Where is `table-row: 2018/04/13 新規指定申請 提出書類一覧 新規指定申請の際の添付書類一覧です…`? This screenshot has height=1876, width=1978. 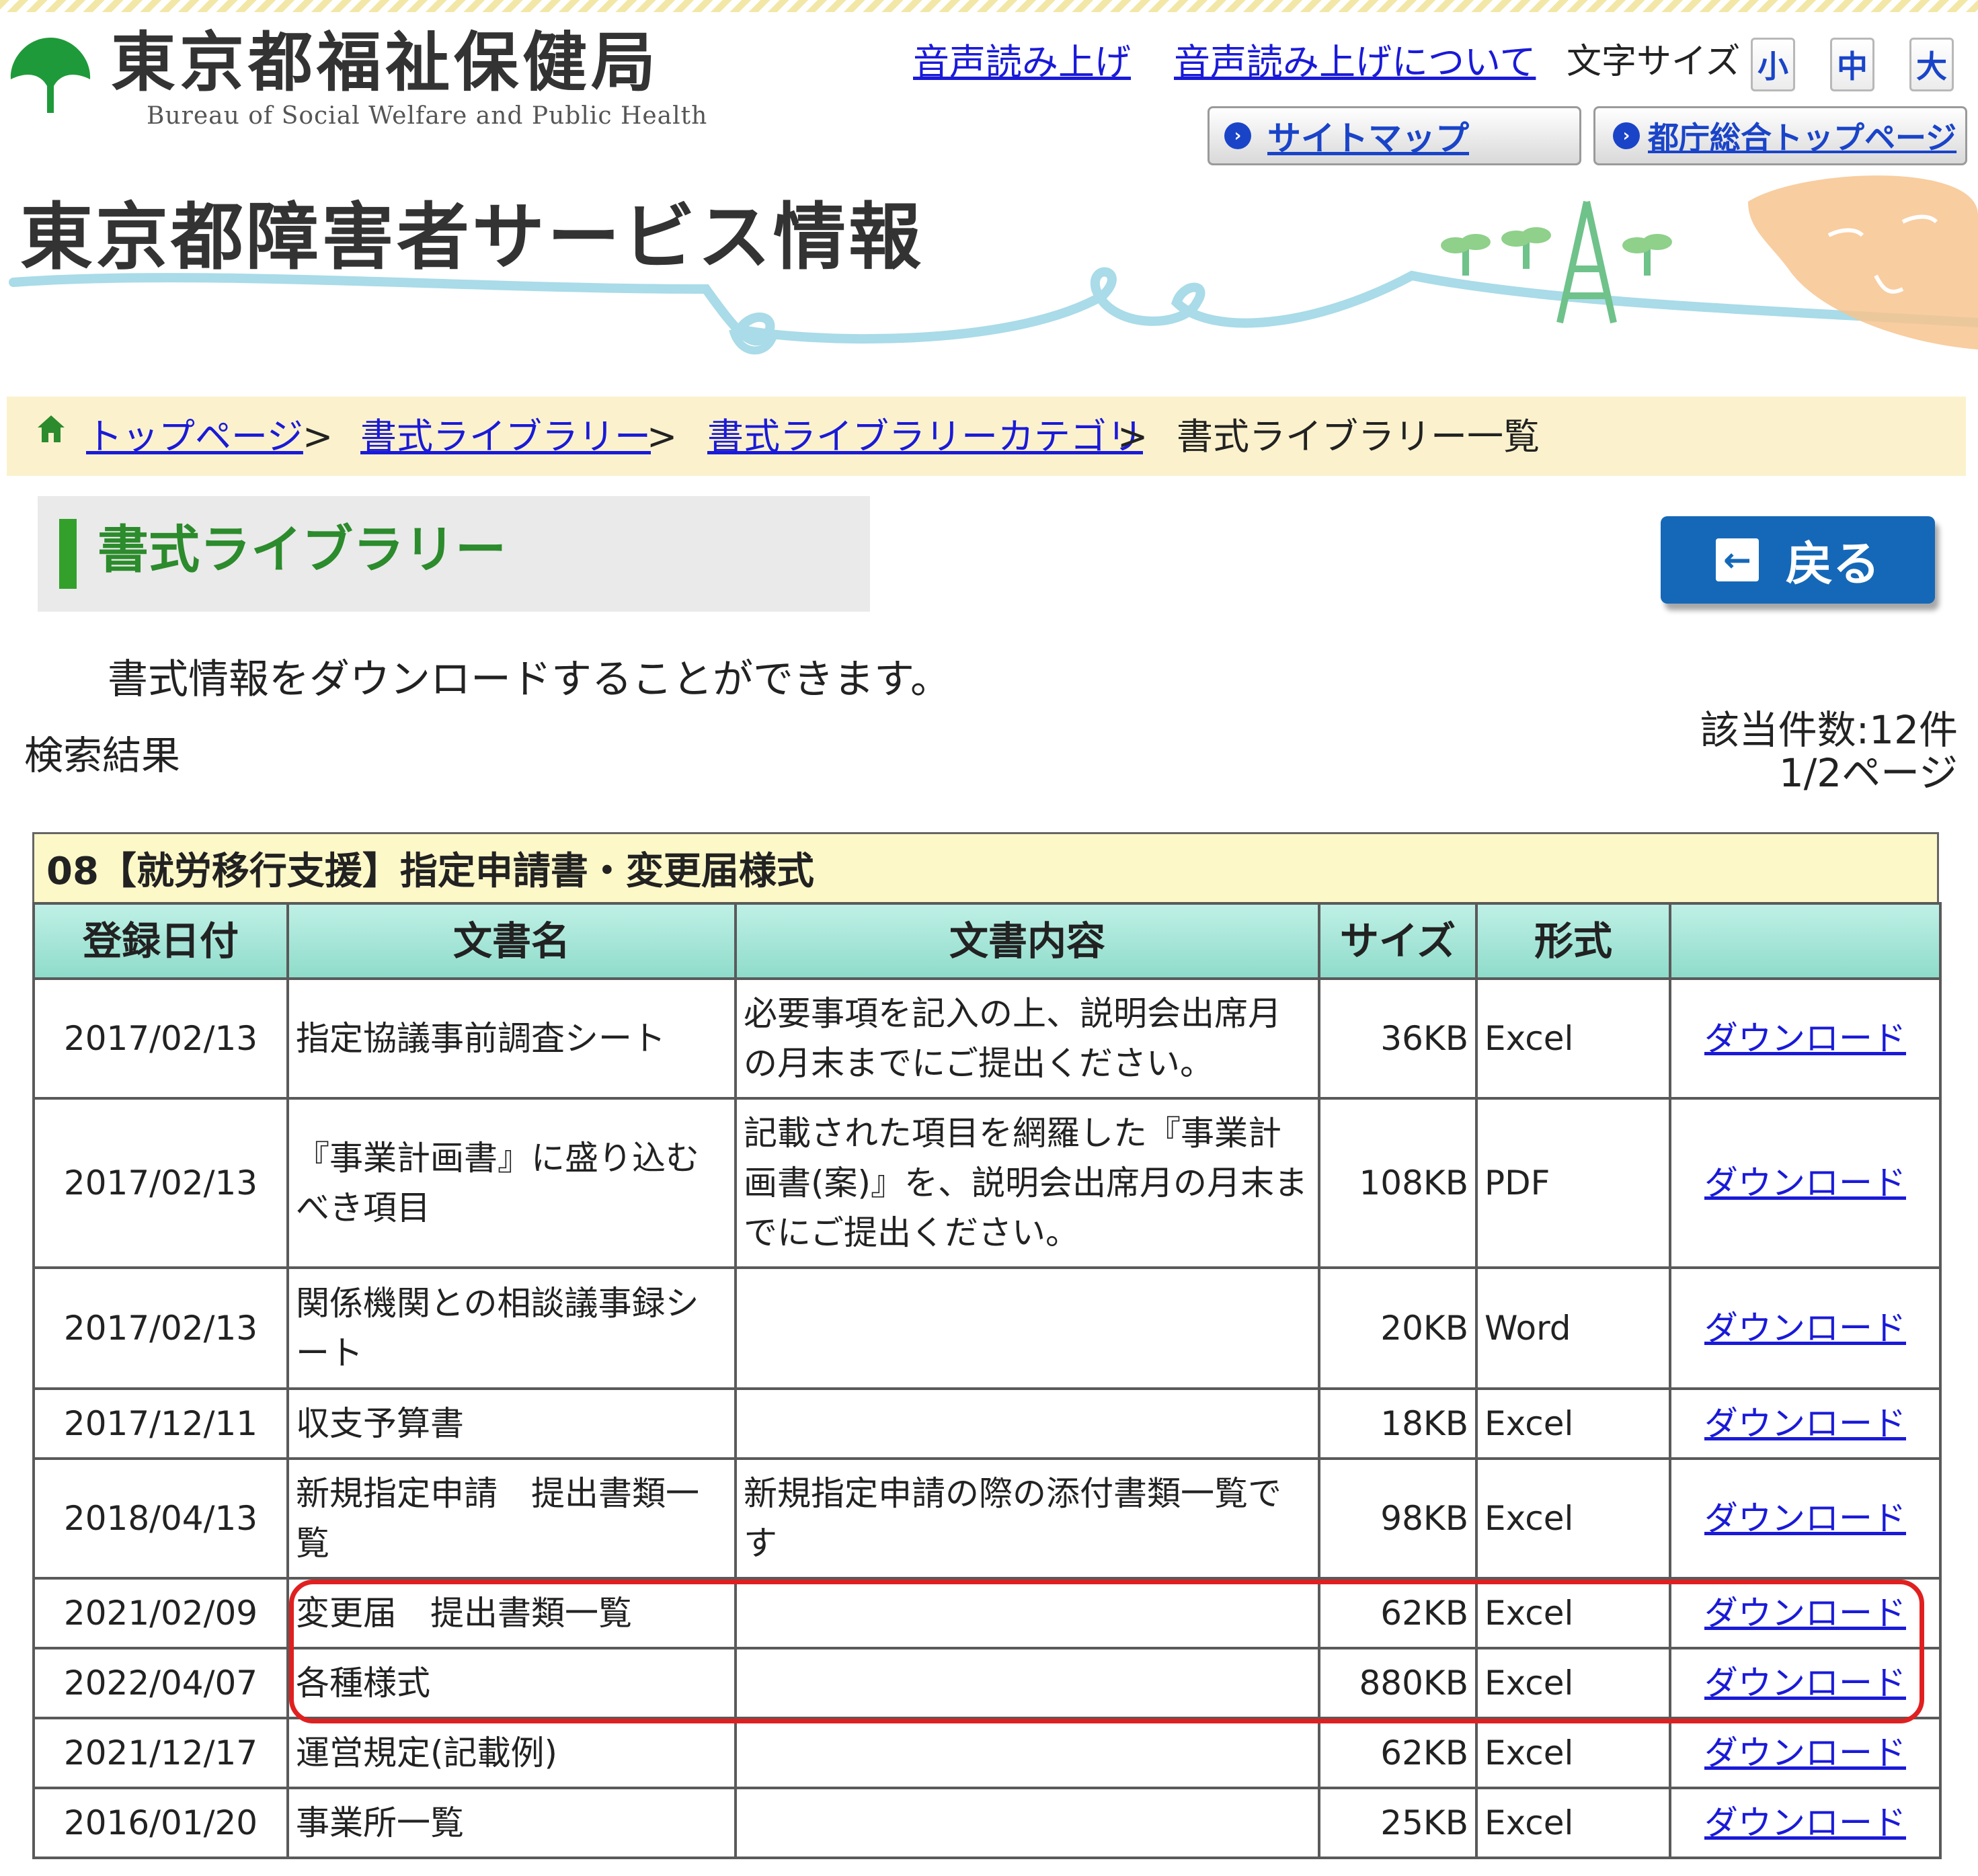 table-row: 2018/04/13 新規指定申請 提出書類一覧 新規指定申請の際の添付書類一覧です… is located at coordinates (987, 1518).